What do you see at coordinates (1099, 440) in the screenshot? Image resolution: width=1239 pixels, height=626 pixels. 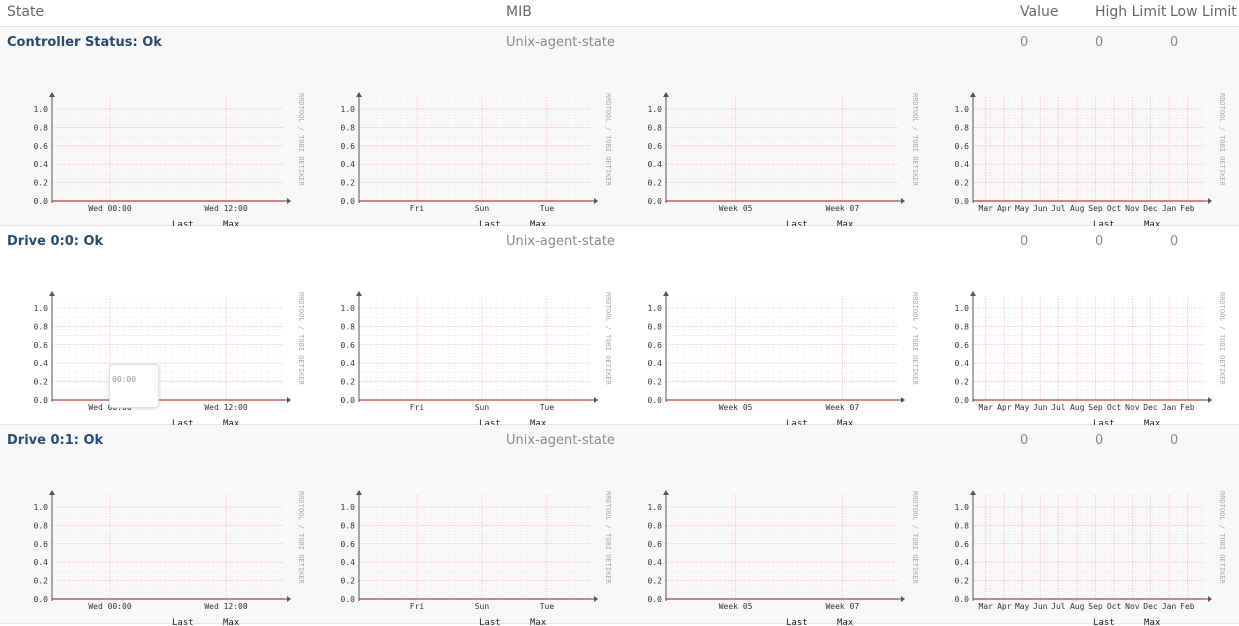 I see `row-high-limit: 0` at bounding box center [1099, 440].